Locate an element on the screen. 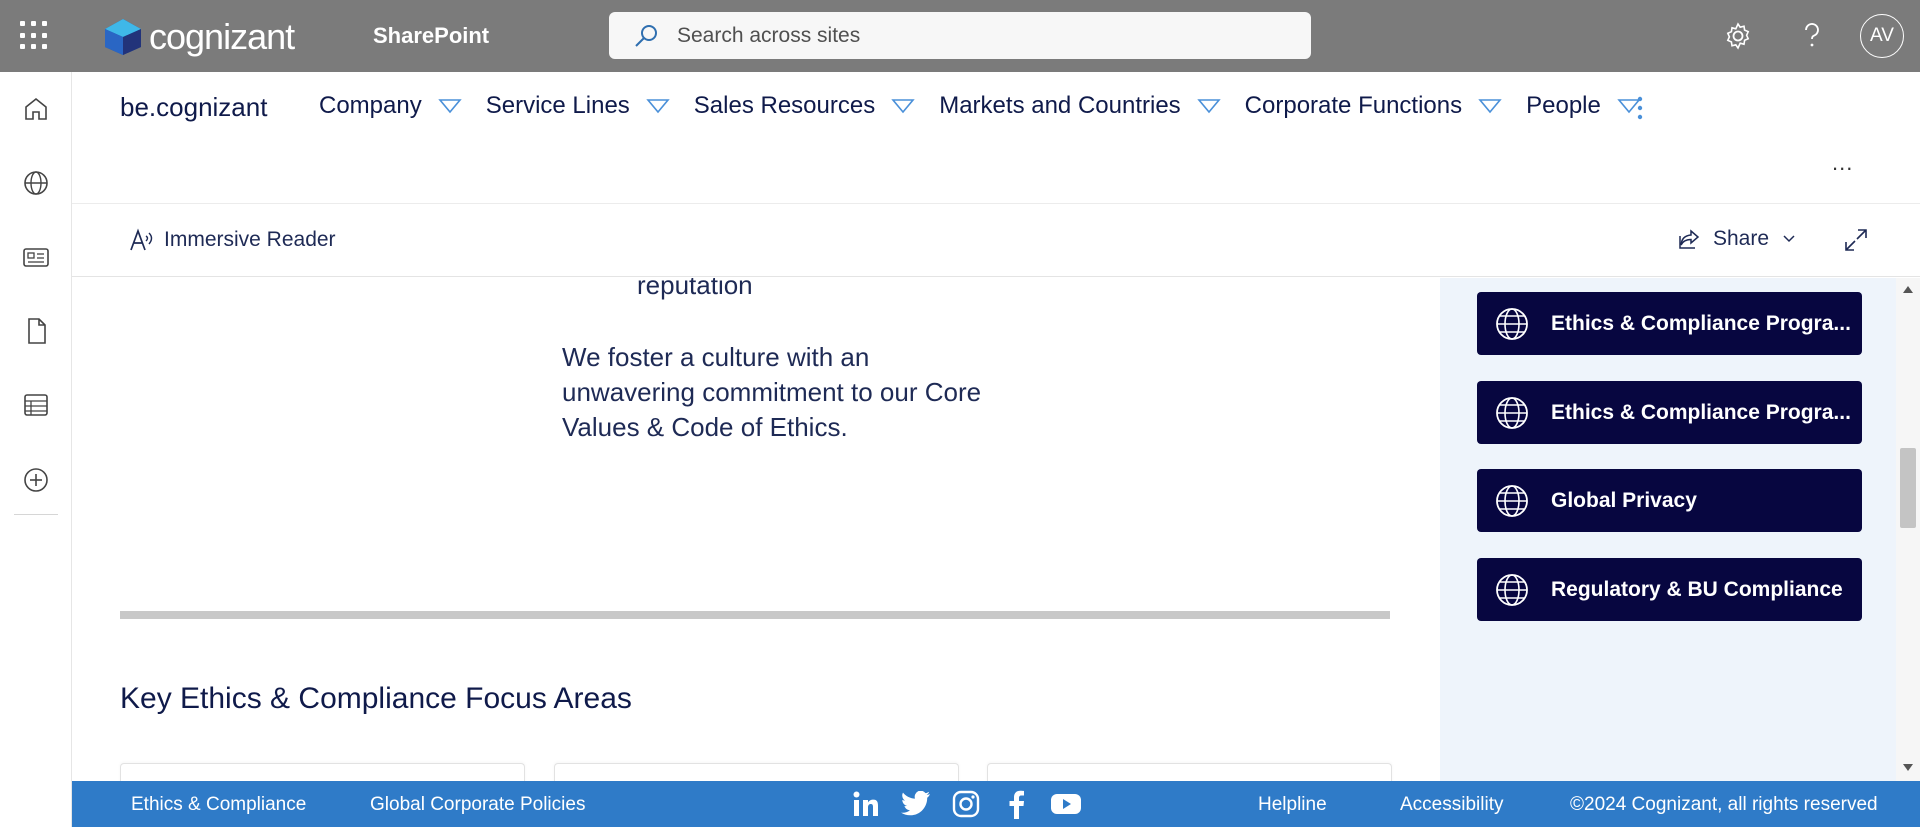 The width and height of the screenshot is (1920, 827). avatar: AV is located at coordinates (1882, 36).